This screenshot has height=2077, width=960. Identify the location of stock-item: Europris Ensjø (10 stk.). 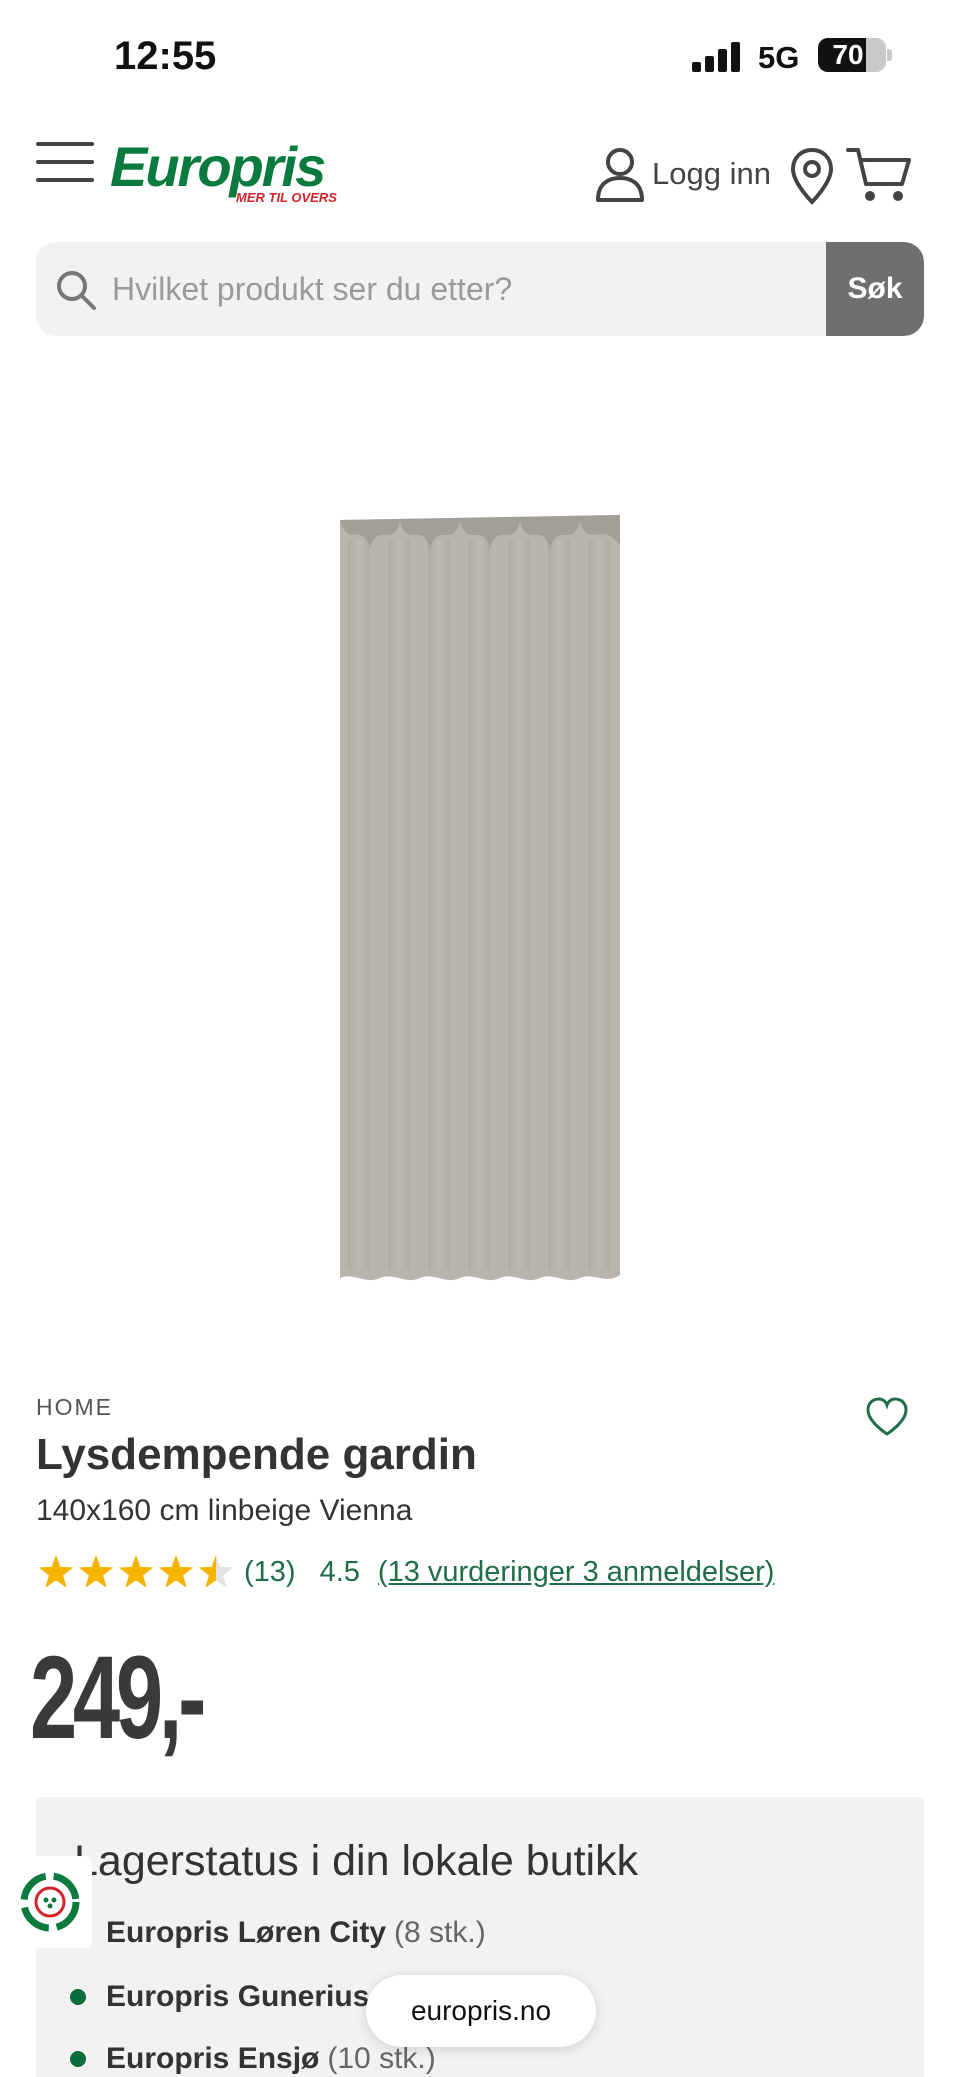
(253, 2058).